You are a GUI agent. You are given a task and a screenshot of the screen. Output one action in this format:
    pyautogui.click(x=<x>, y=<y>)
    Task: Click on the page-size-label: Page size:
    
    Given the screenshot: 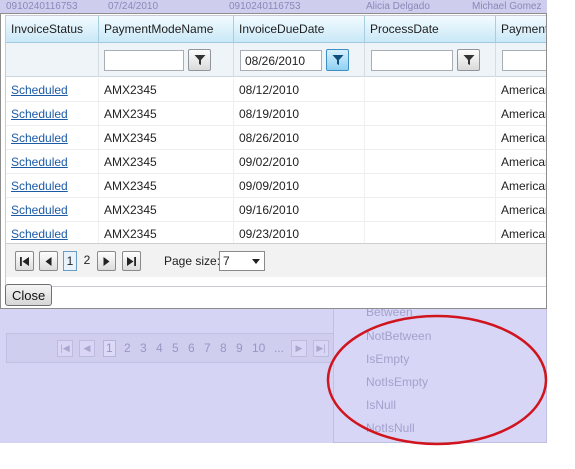 What is the action you would take?
    pyautogui.click(x=192, y=261)
    